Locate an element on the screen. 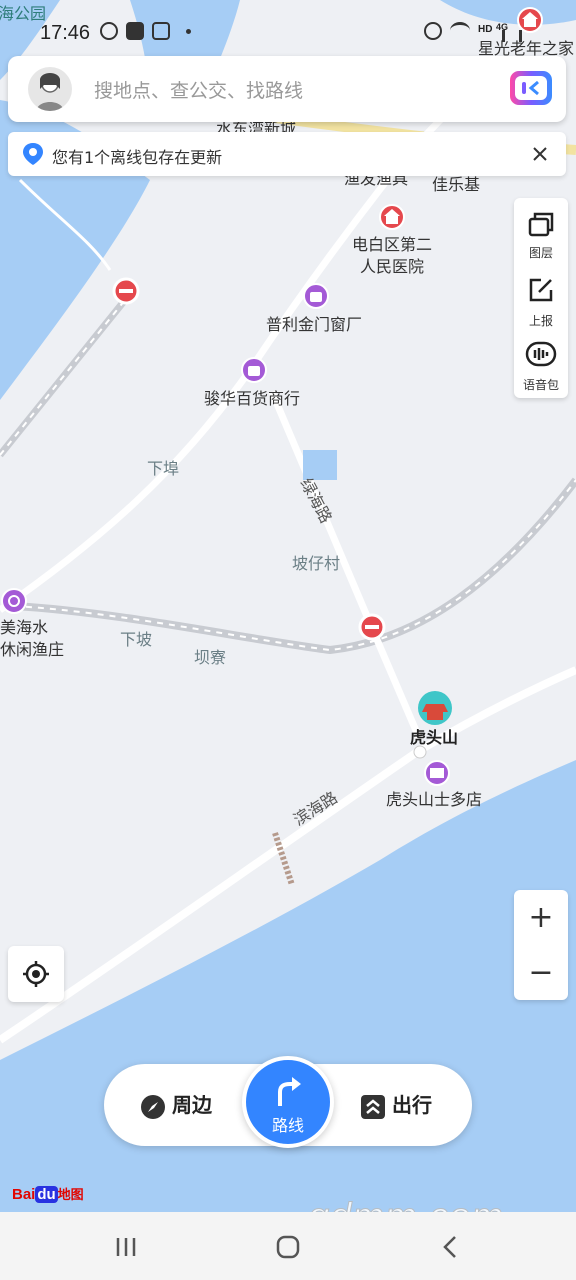 This screenshot has height=1280, width=576. route-arrow-icon is located at coordinates (289, 1091).